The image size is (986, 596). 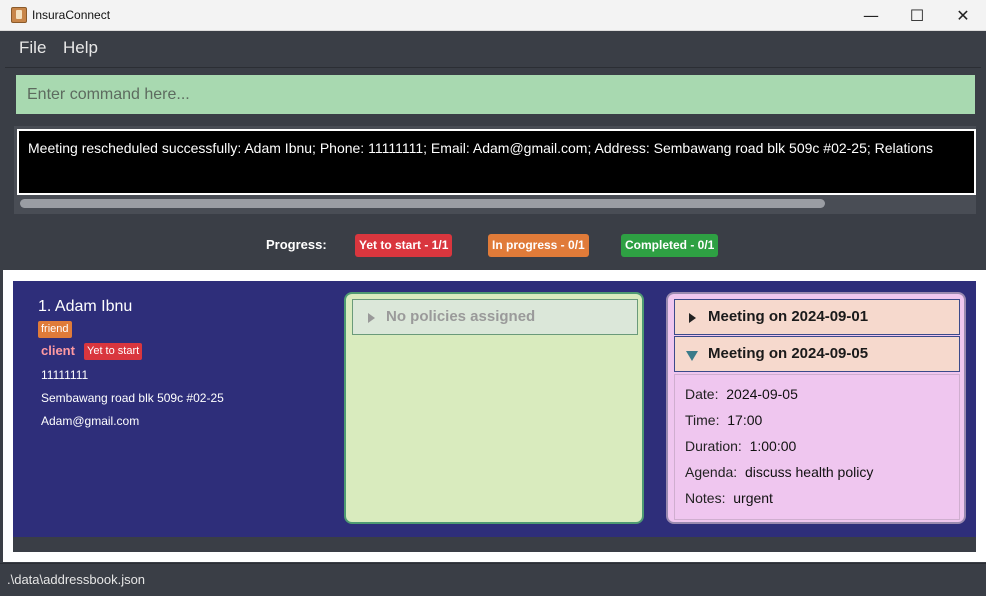 I want to click on time-value: 17:00, so click(x=745, y=420).